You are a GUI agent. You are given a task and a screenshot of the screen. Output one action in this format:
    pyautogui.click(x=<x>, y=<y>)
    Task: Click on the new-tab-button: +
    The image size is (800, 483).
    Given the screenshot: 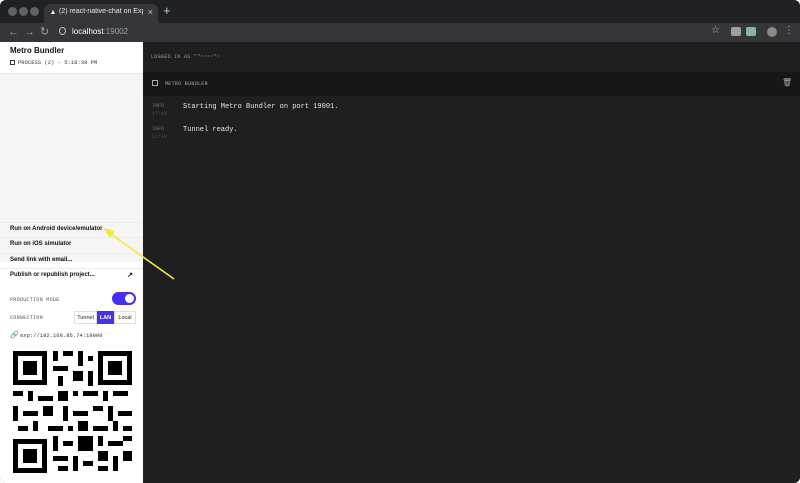 What is the action you would take?
    pyautogui.click(x=167, y=10)
    